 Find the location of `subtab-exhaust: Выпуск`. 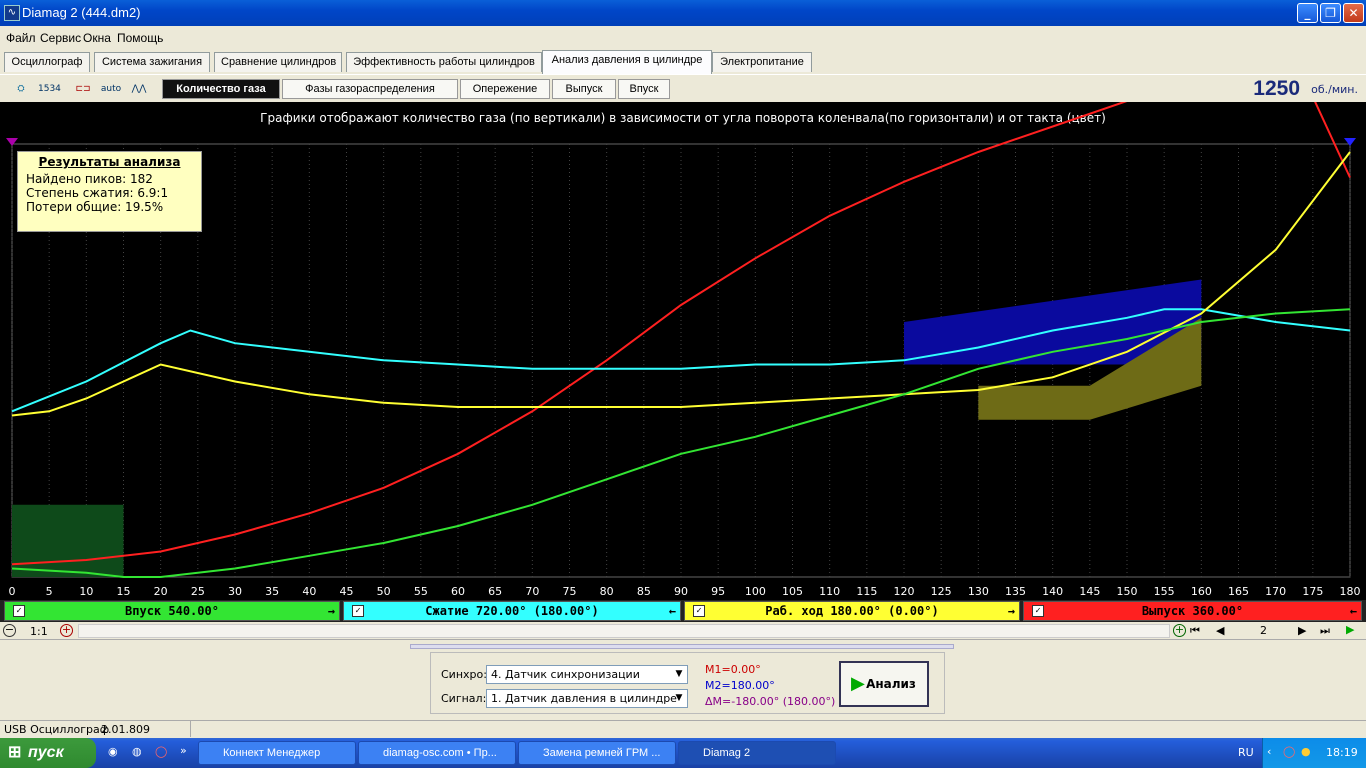

subtab-exhaust: Выпуск is located at coordinates (584, 89).